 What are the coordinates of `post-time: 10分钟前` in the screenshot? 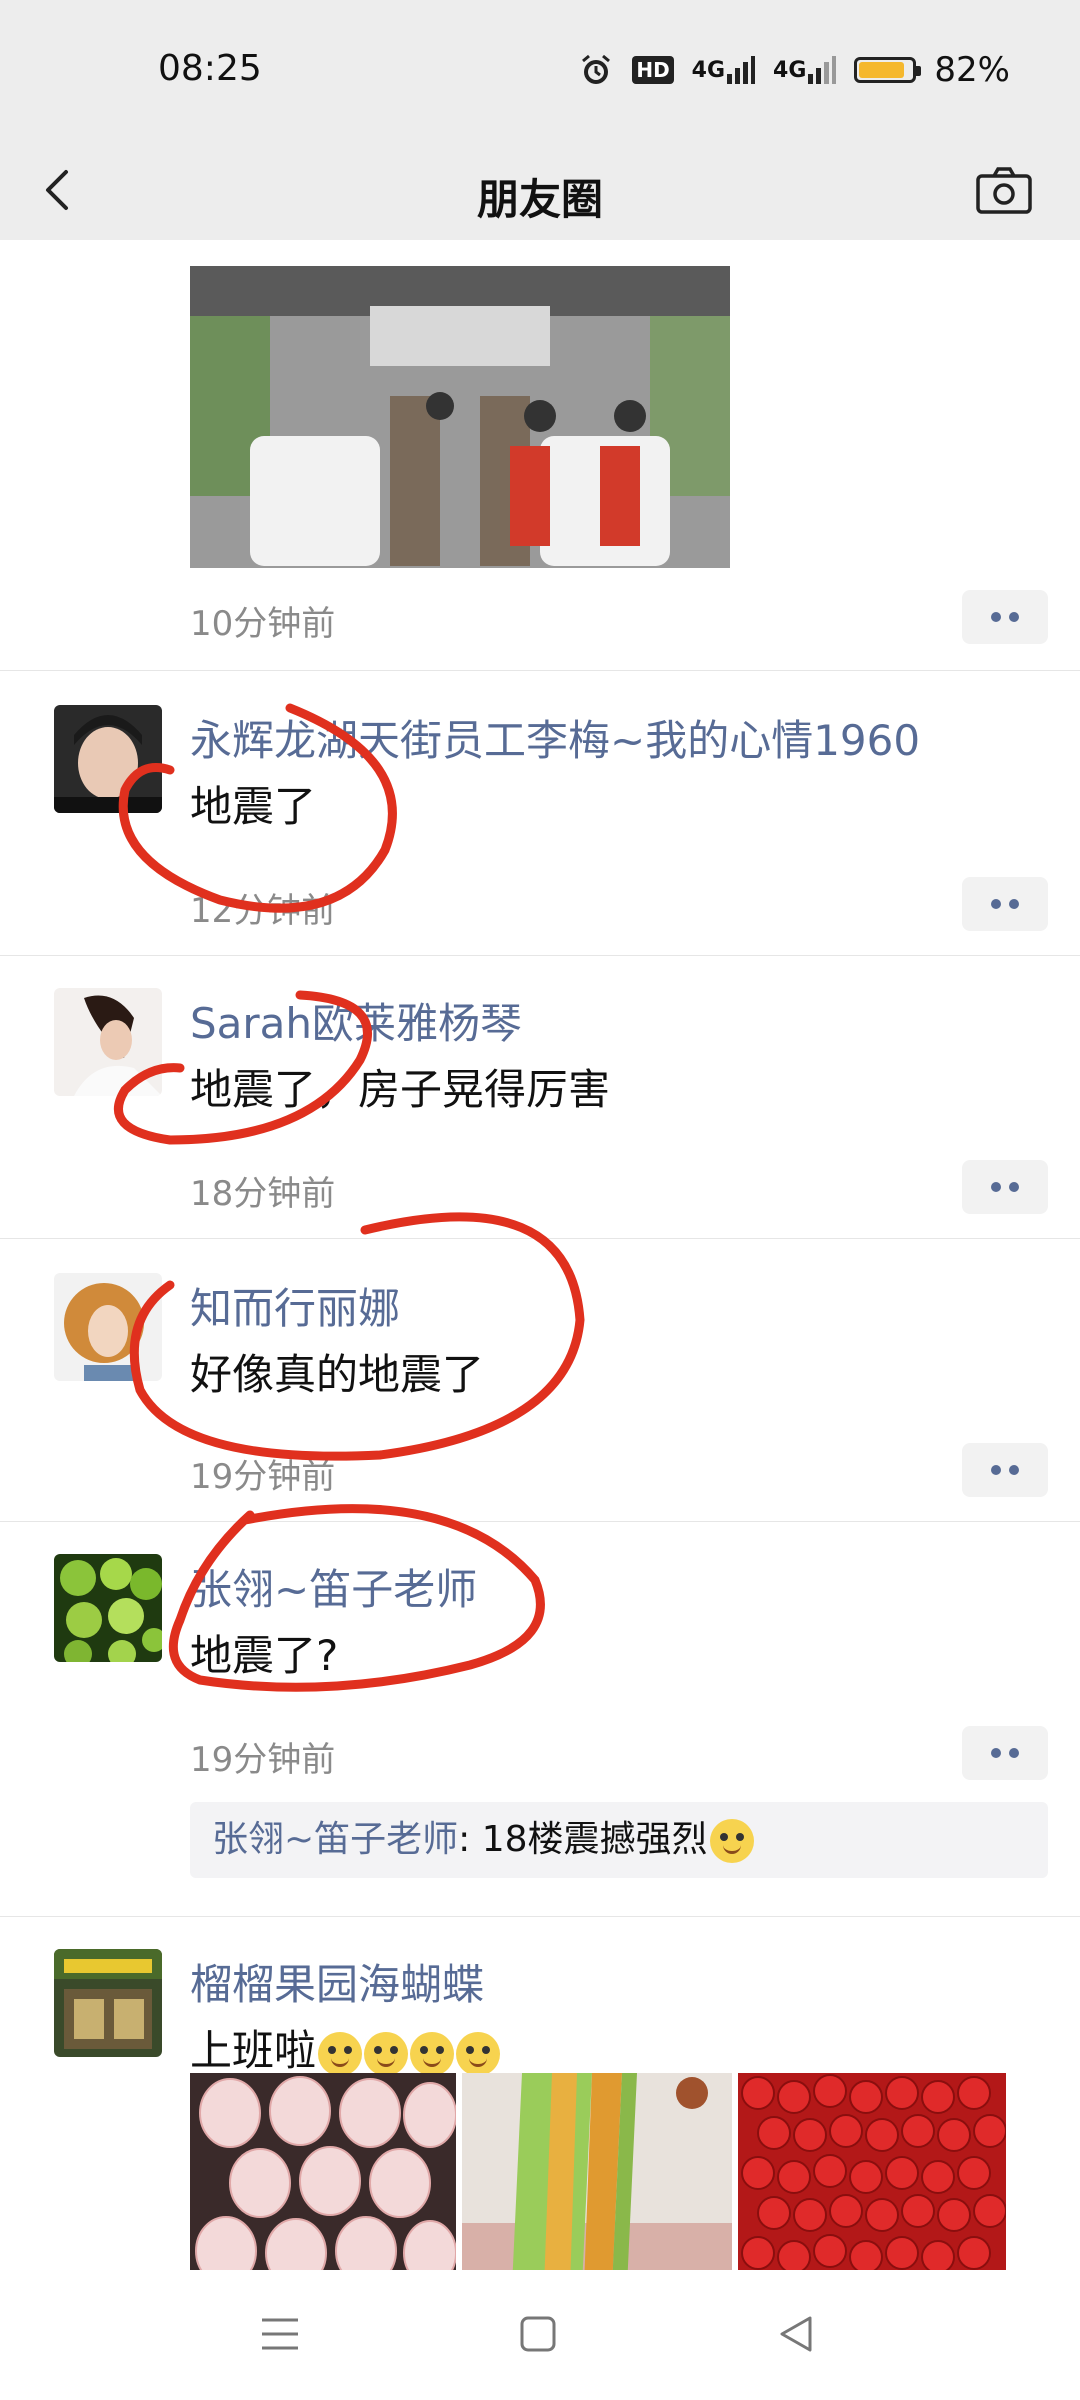 It's located at (263, 624).